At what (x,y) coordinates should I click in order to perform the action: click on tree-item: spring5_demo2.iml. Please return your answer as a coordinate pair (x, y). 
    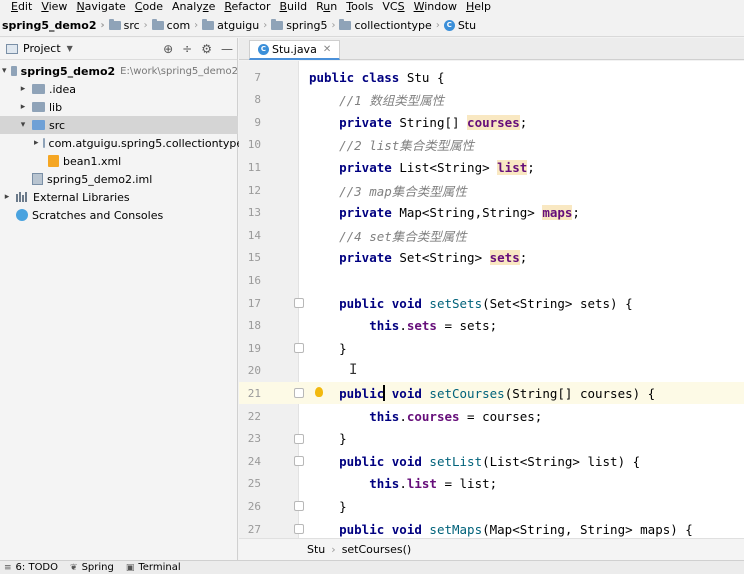
    Looking at the image, I should click on (119, 179).